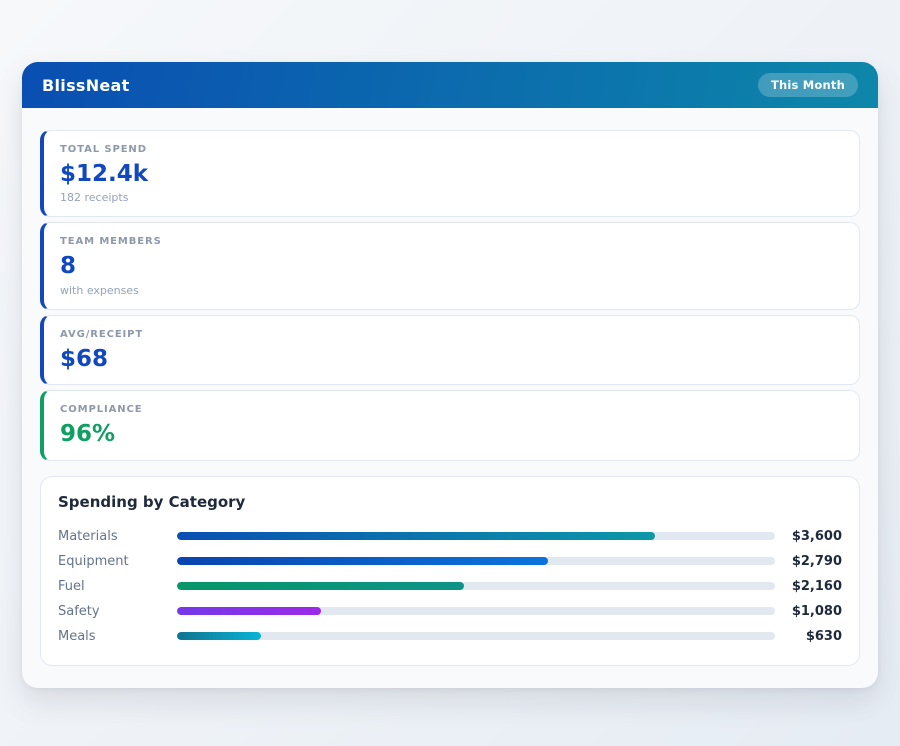  Describe the element at coordinates (450, 425) in the screenshot. I see `stat-card-compliance: COMPLIANCE 96%` at that location.